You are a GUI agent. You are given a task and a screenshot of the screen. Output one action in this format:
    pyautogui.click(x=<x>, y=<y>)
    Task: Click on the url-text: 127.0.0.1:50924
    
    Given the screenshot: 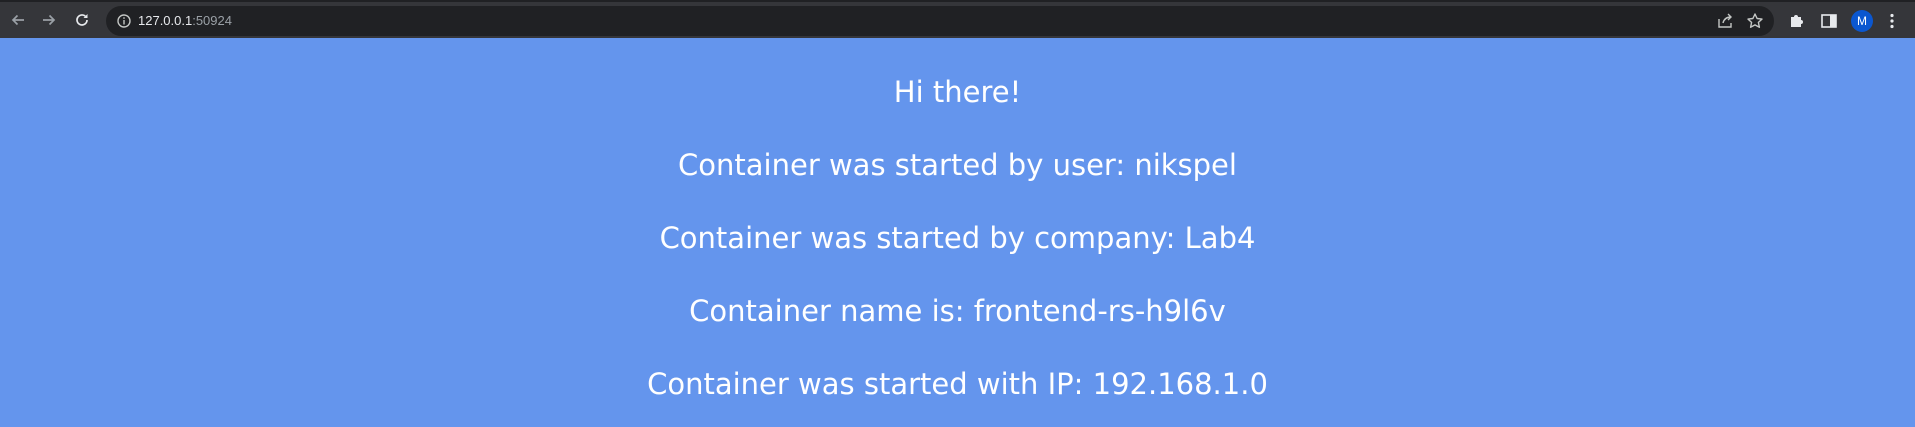 What is the action you would take?
    pyautogui.click(x=185, y=21)
    